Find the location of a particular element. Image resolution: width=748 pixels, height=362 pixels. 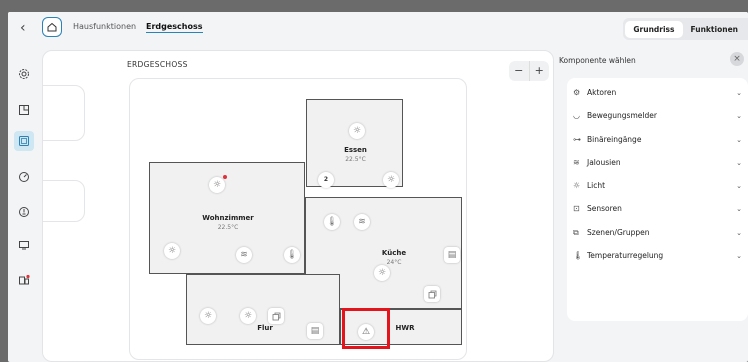

actuator-icon: ⚙ is located at coordinates (577, 92).